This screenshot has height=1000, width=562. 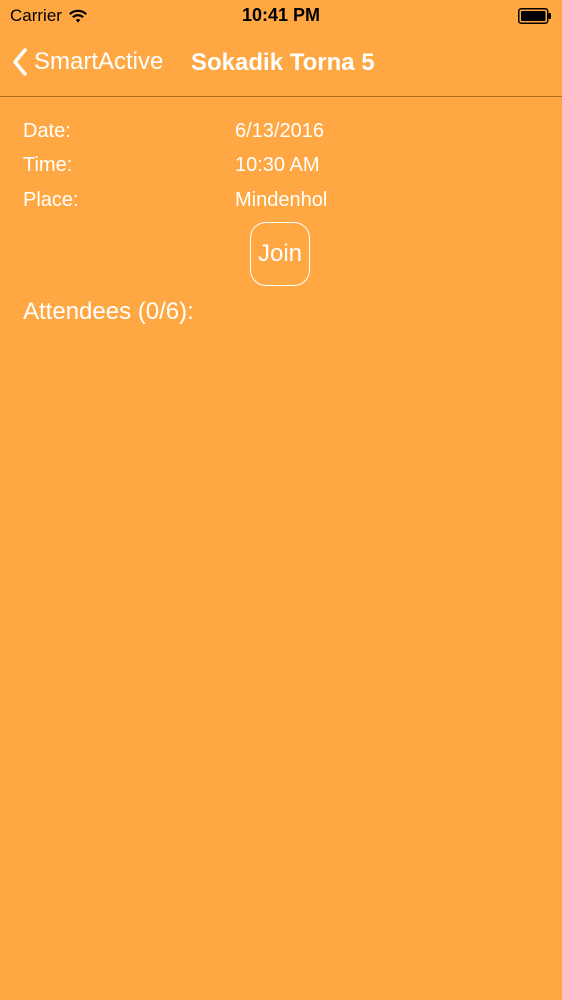 I want to click on time-row: Time: 10:30 AM, so click(x=283, y=167).